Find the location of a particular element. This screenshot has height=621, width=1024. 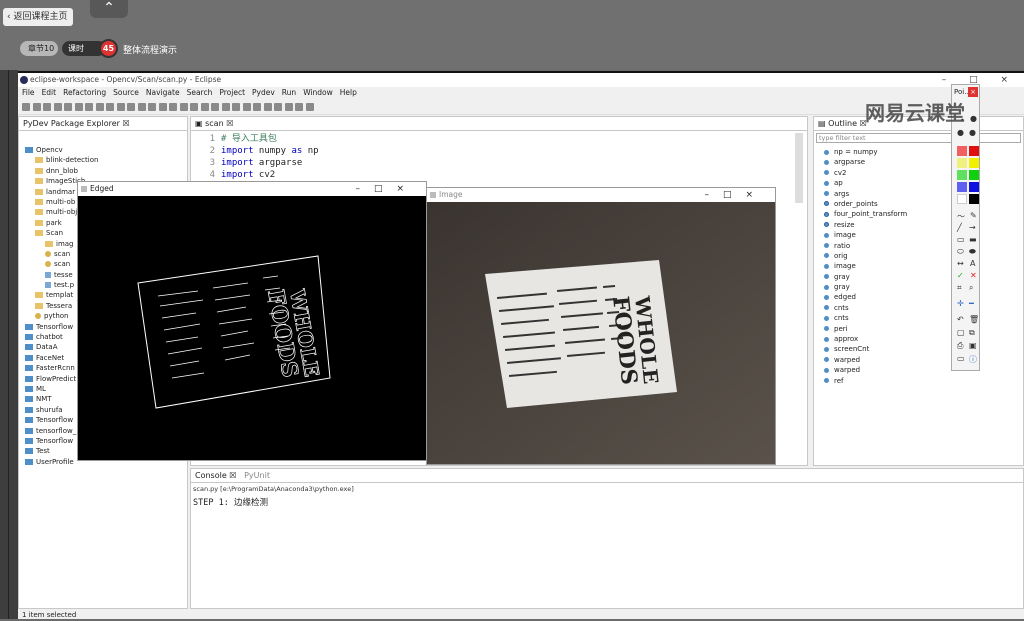

outline-item: argparse is located at coordinates (865, 162).